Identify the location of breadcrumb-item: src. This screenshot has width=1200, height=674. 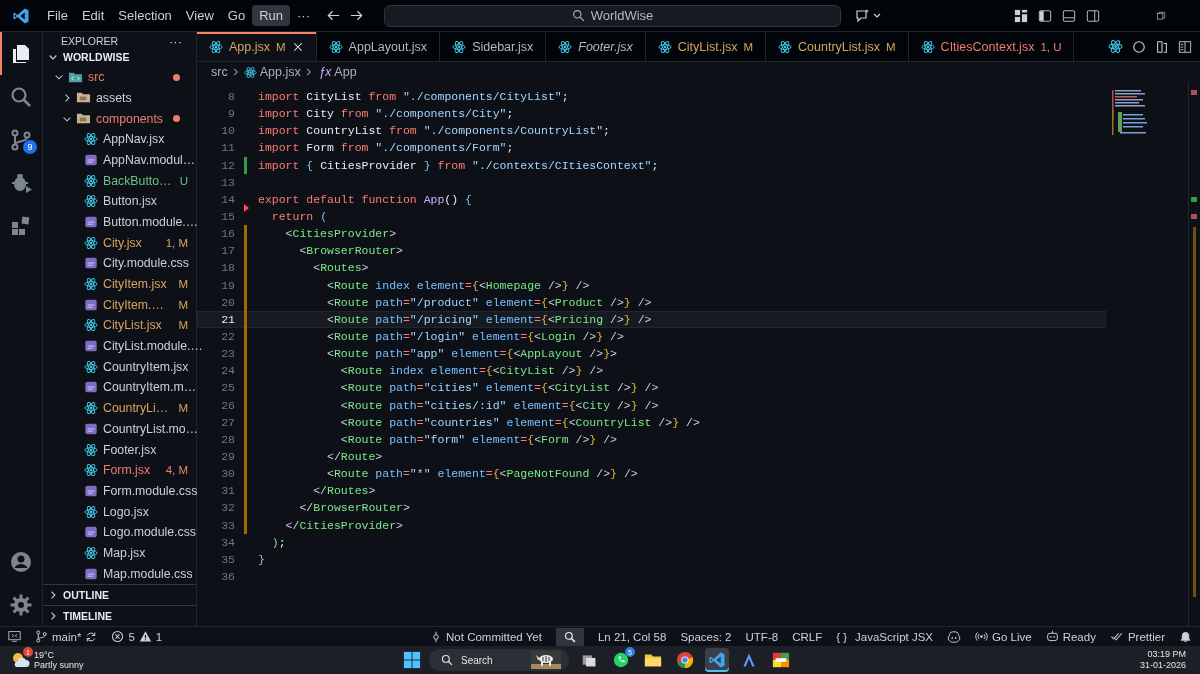
(219, 72).